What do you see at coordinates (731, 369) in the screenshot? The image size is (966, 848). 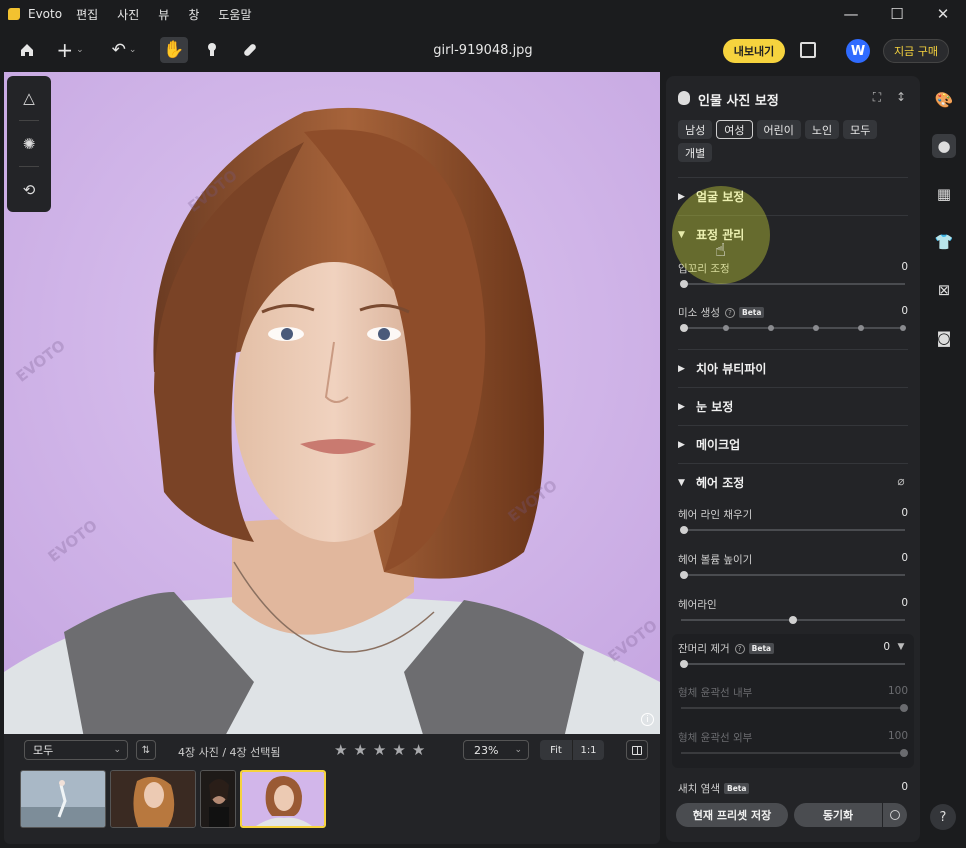 I see `section-label: 치아 뷰티파이` at bounding box center [731, 369].